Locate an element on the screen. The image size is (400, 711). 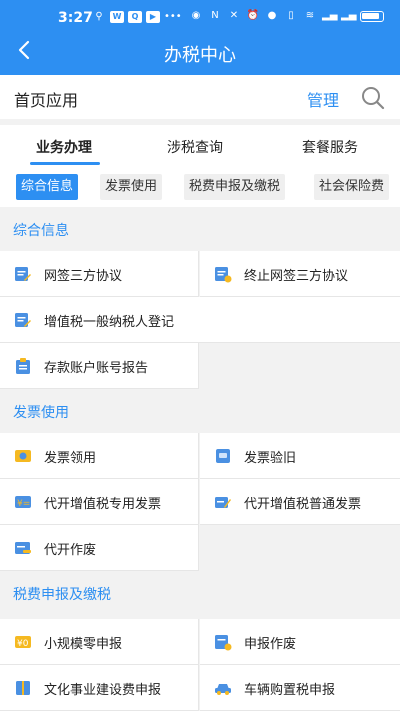
service-item: 代开作废 is located at coordinates (99, 548).